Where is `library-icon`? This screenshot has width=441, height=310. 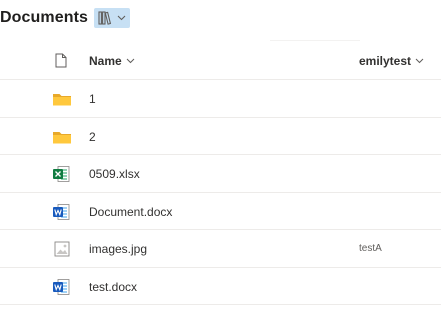
library-icon is located at coordinates (105, 18).